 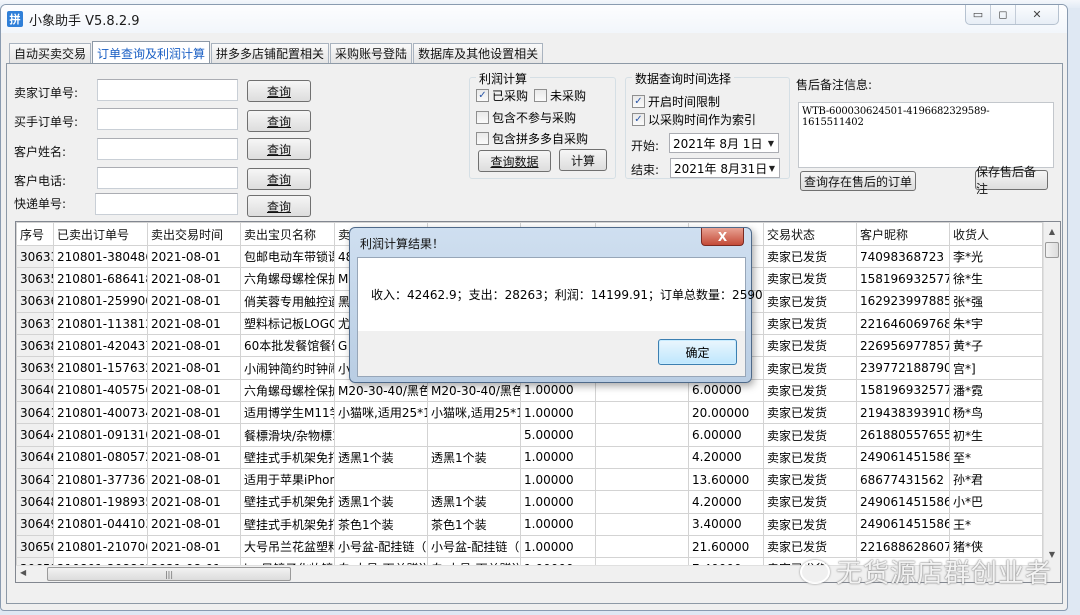 I want to click on table-cell: 30639, so click(x=35, y=368).